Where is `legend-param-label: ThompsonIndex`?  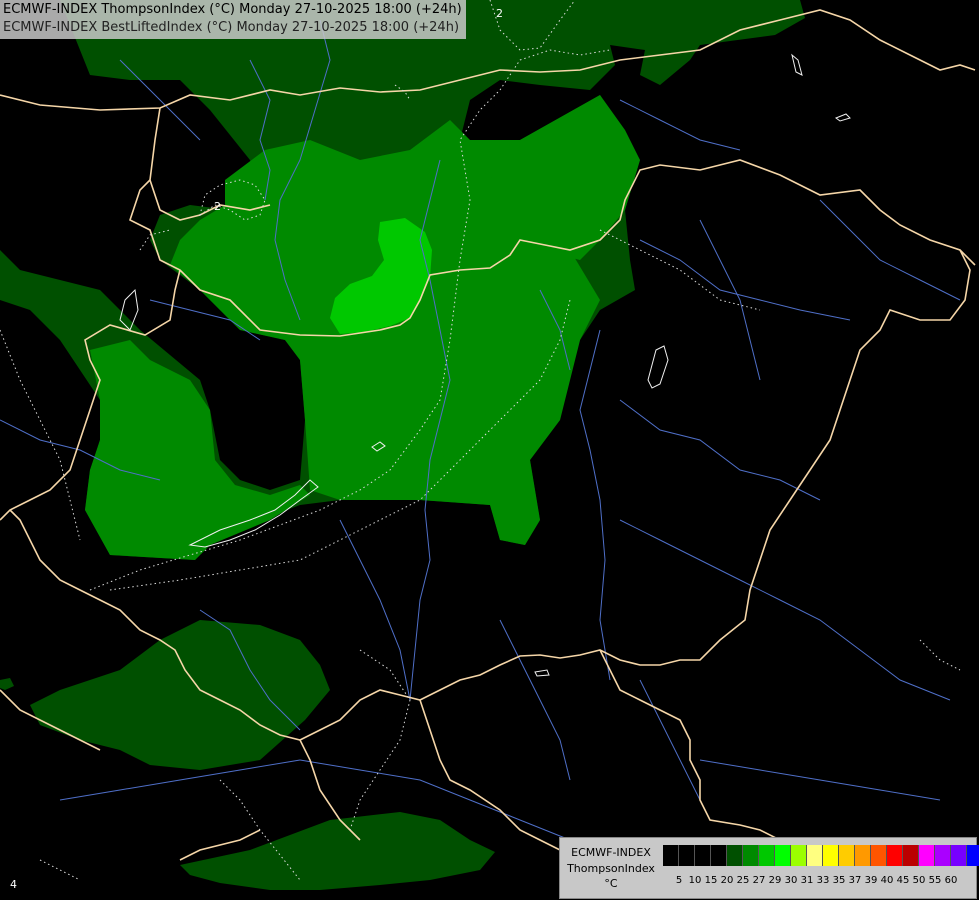 legend-param-label: ThompsonIndex is located at coordinates (611, 868).